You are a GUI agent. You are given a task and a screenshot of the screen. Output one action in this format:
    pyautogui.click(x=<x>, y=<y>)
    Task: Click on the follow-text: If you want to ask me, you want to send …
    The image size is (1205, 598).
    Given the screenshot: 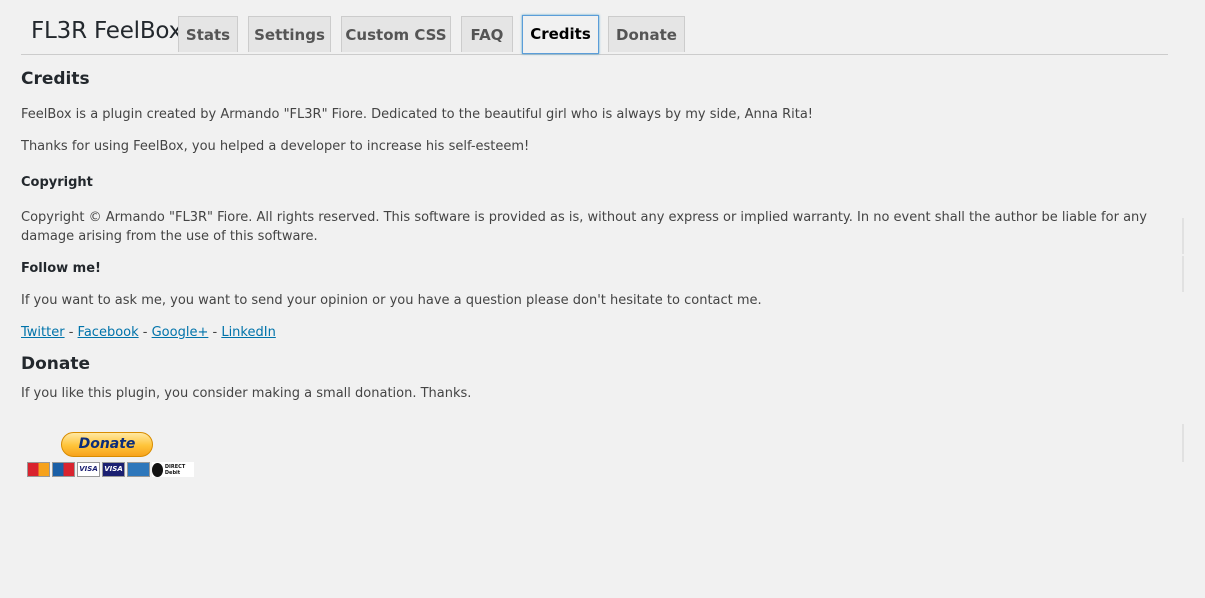 What is the action you would take?
    pyautogui.click(x=391, y=300)
    